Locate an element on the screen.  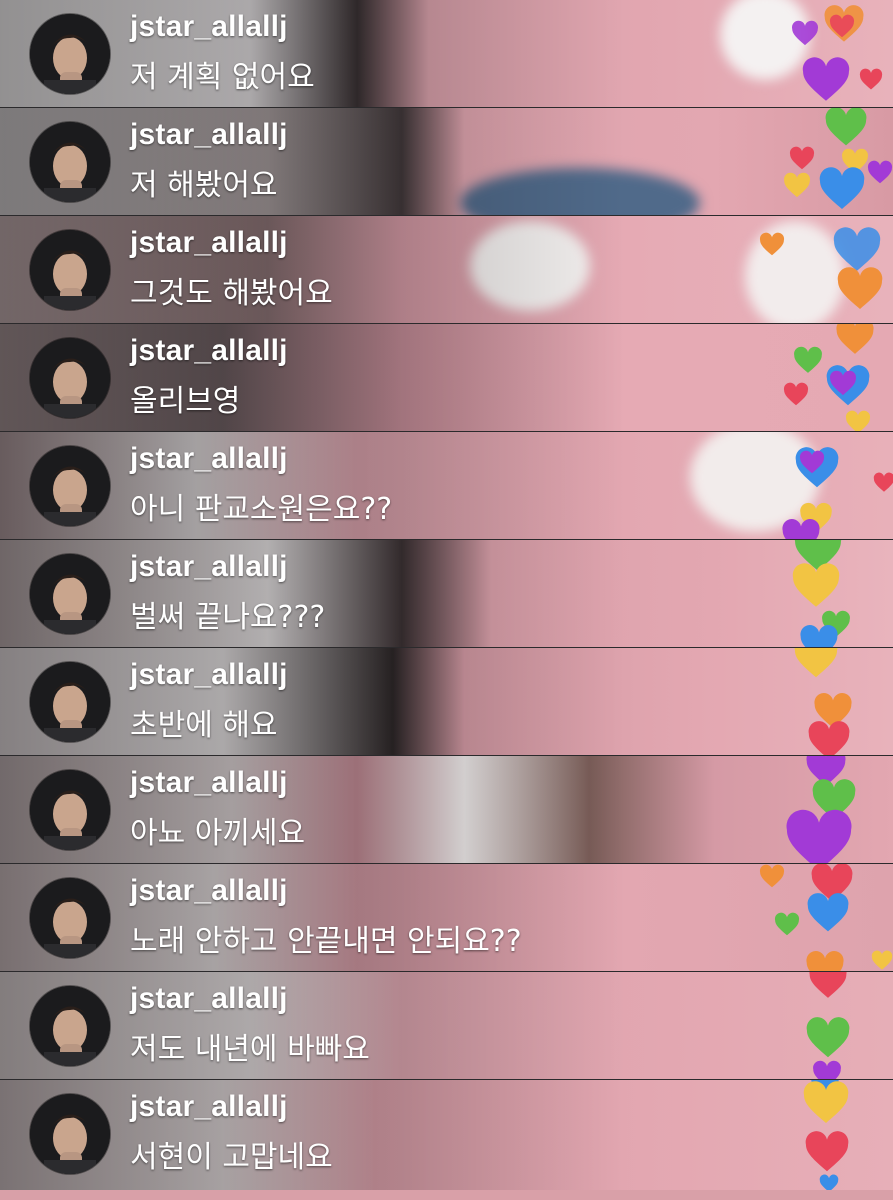
comment-strip: jstar_allallj 저도 내년에 바빠요 is located at coordinates (446, 1026).